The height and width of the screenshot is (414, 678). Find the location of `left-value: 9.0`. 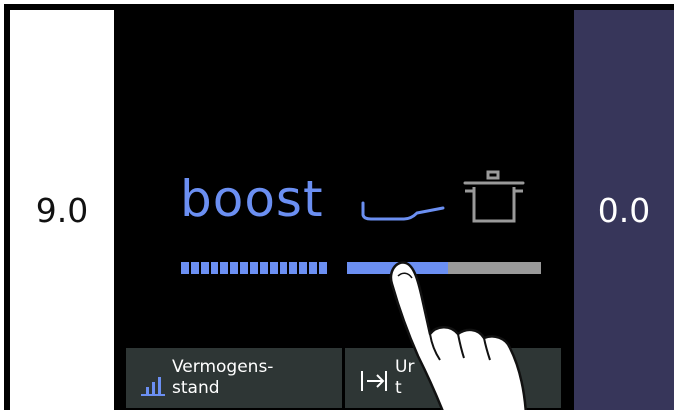

left-value: 9.0 is located at coordinates (62, 210).